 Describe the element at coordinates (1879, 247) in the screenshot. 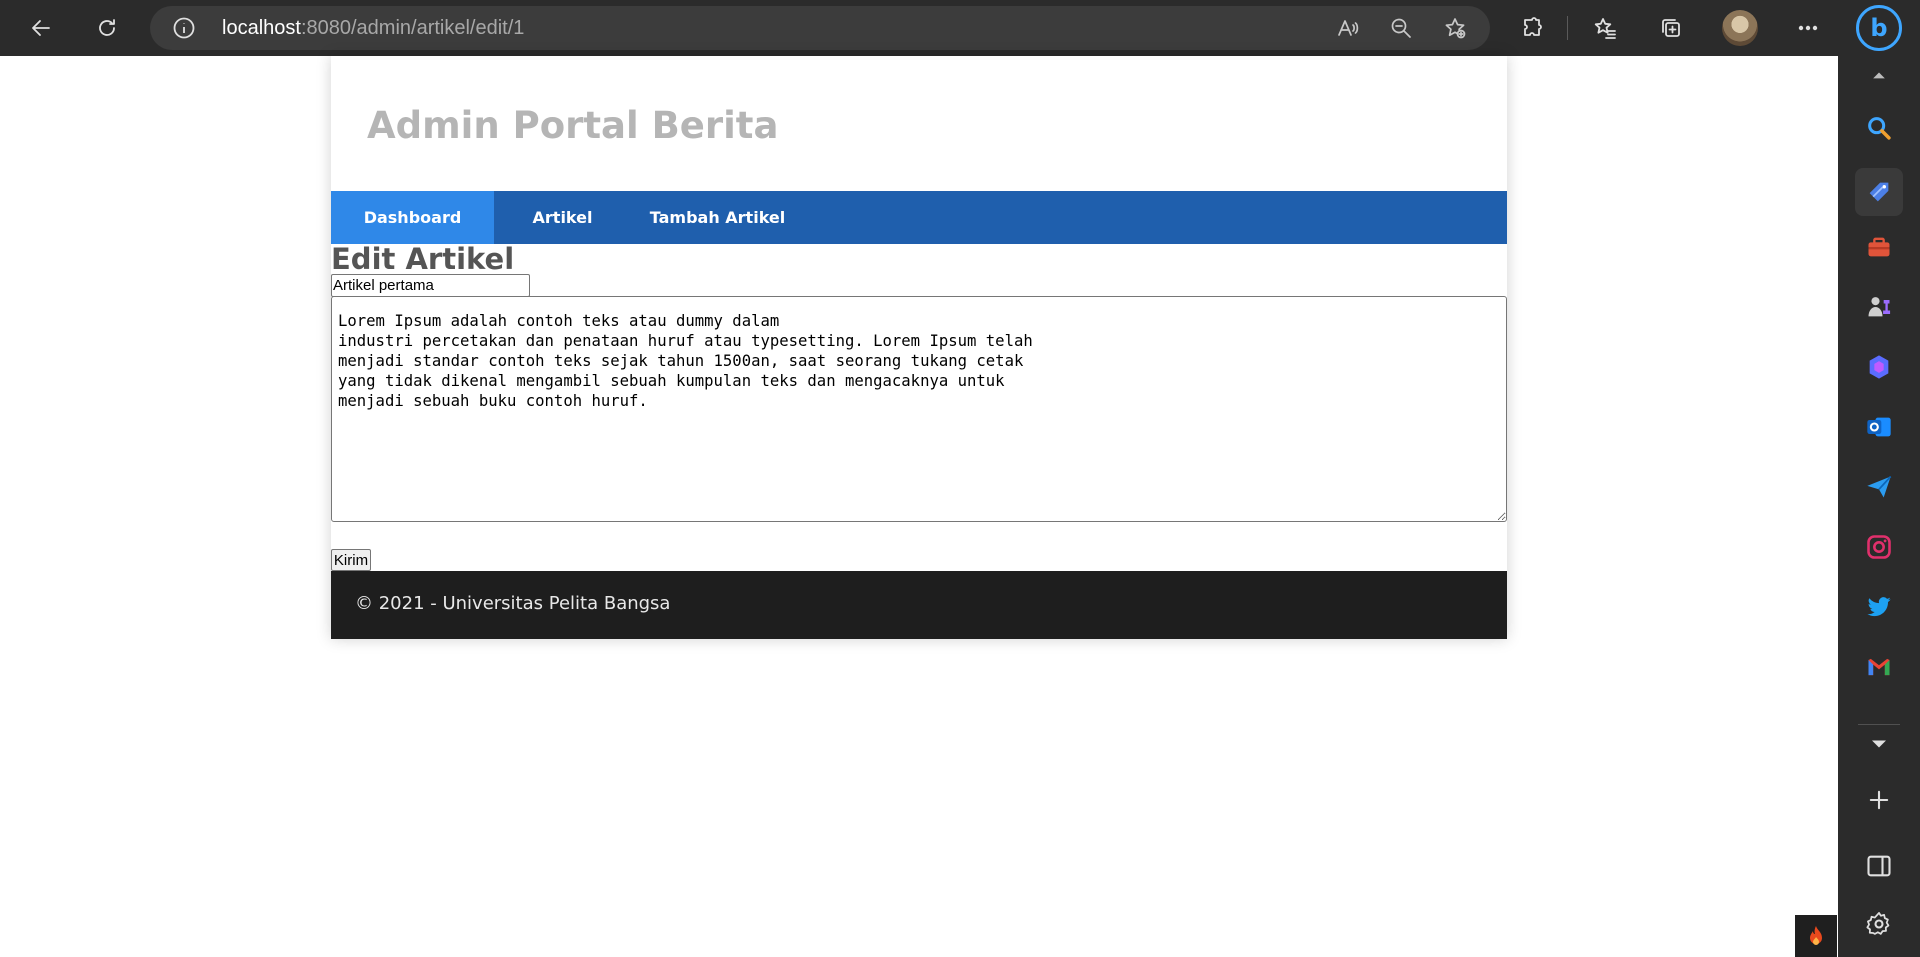

I see `toolbox-icon` at that location.